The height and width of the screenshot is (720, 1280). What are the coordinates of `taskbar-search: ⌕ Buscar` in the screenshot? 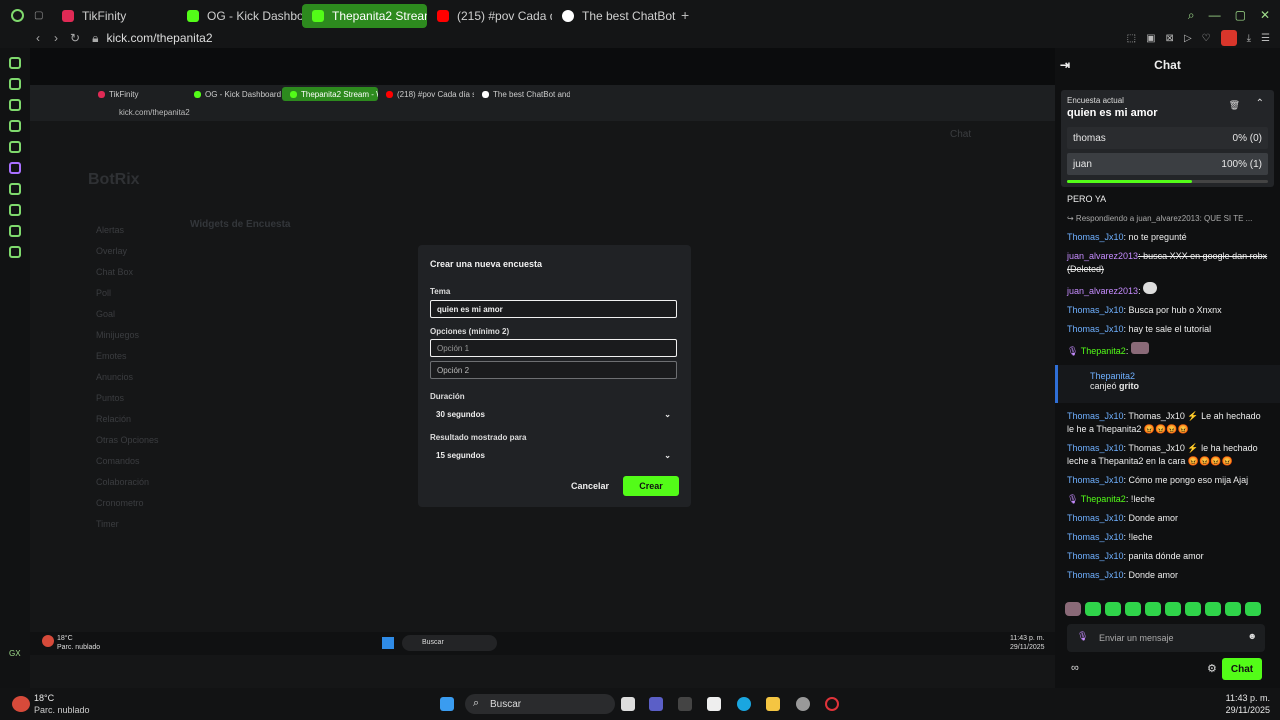 It's located at (540, 704).